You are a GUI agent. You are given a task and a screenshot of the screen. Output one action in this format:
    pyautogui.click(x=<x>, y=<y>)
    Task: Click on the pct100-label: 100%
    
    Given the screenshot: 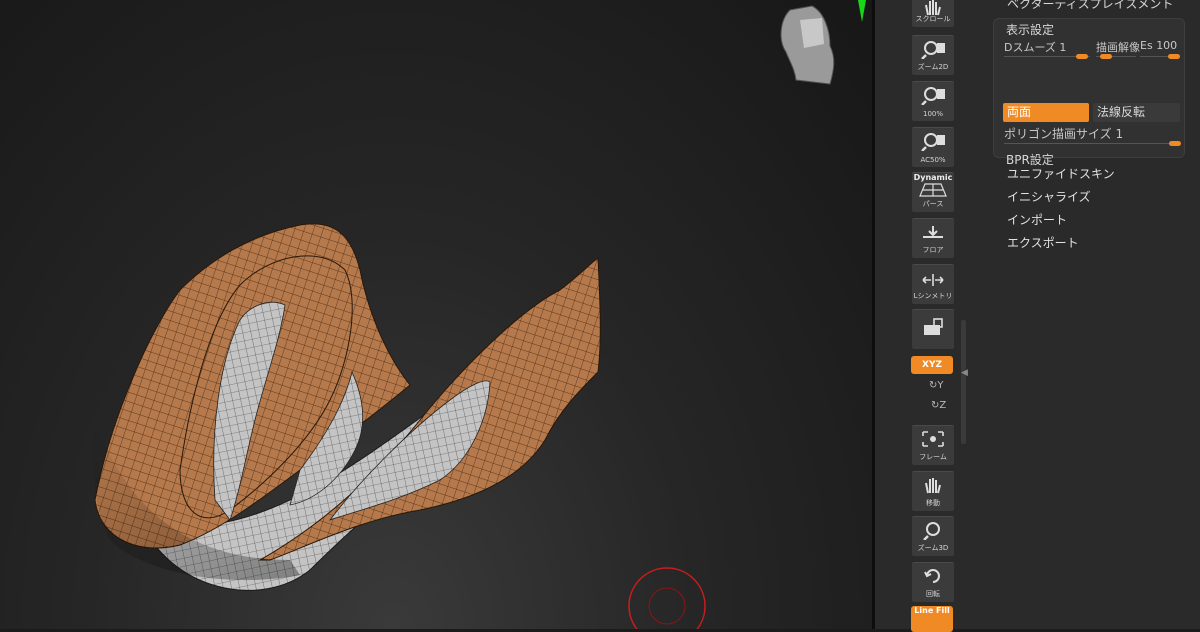 What is the action you would take?
    pyautogui.click(x=932, y=114)
    